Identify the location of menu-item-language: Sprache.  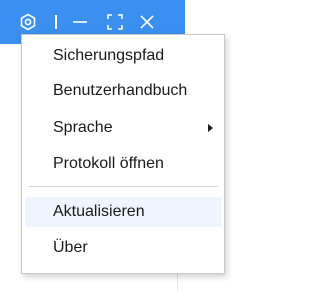
(123, 128).